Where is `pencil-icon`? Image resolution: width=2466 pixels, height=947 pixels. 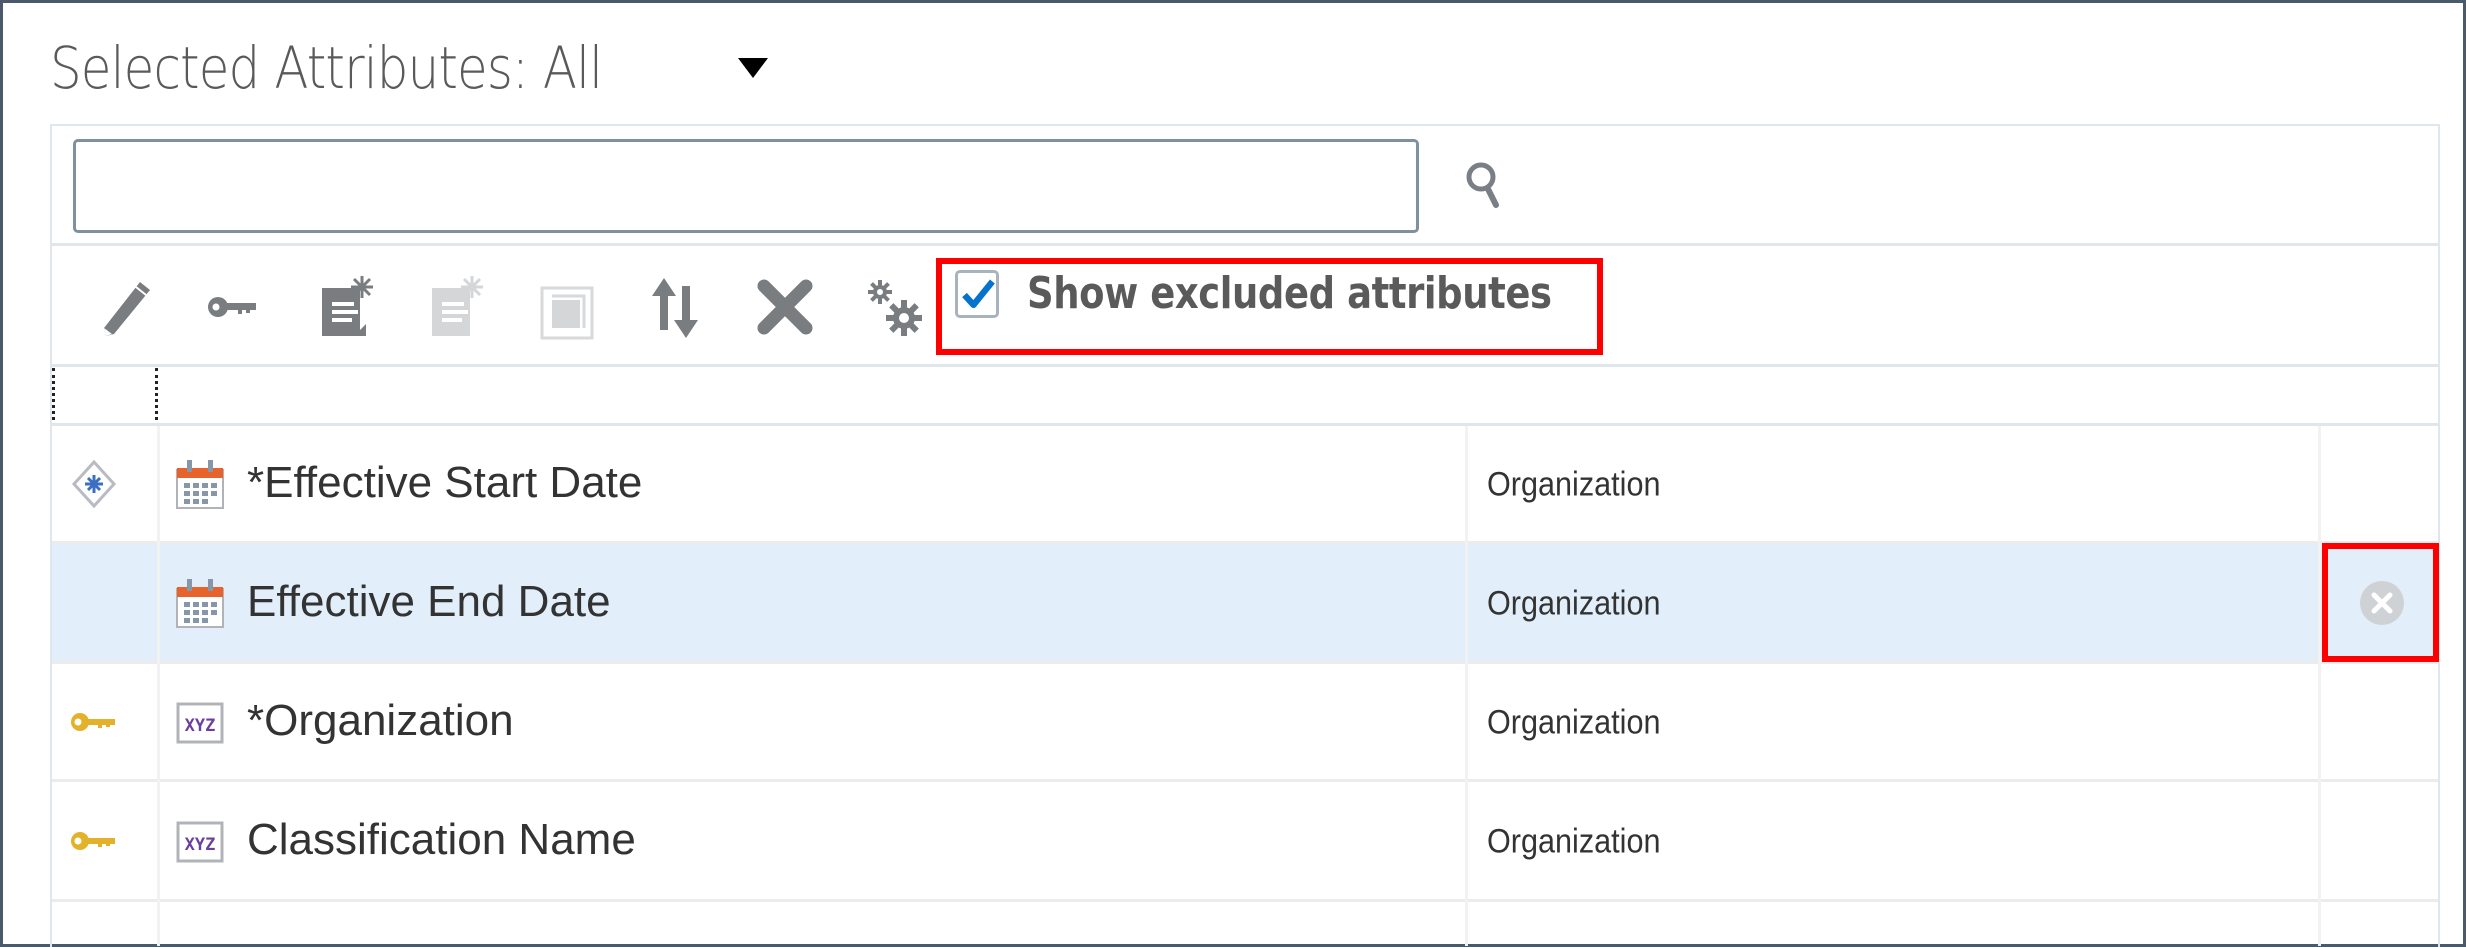 pencil-icon is located at coordinates (127, 309).